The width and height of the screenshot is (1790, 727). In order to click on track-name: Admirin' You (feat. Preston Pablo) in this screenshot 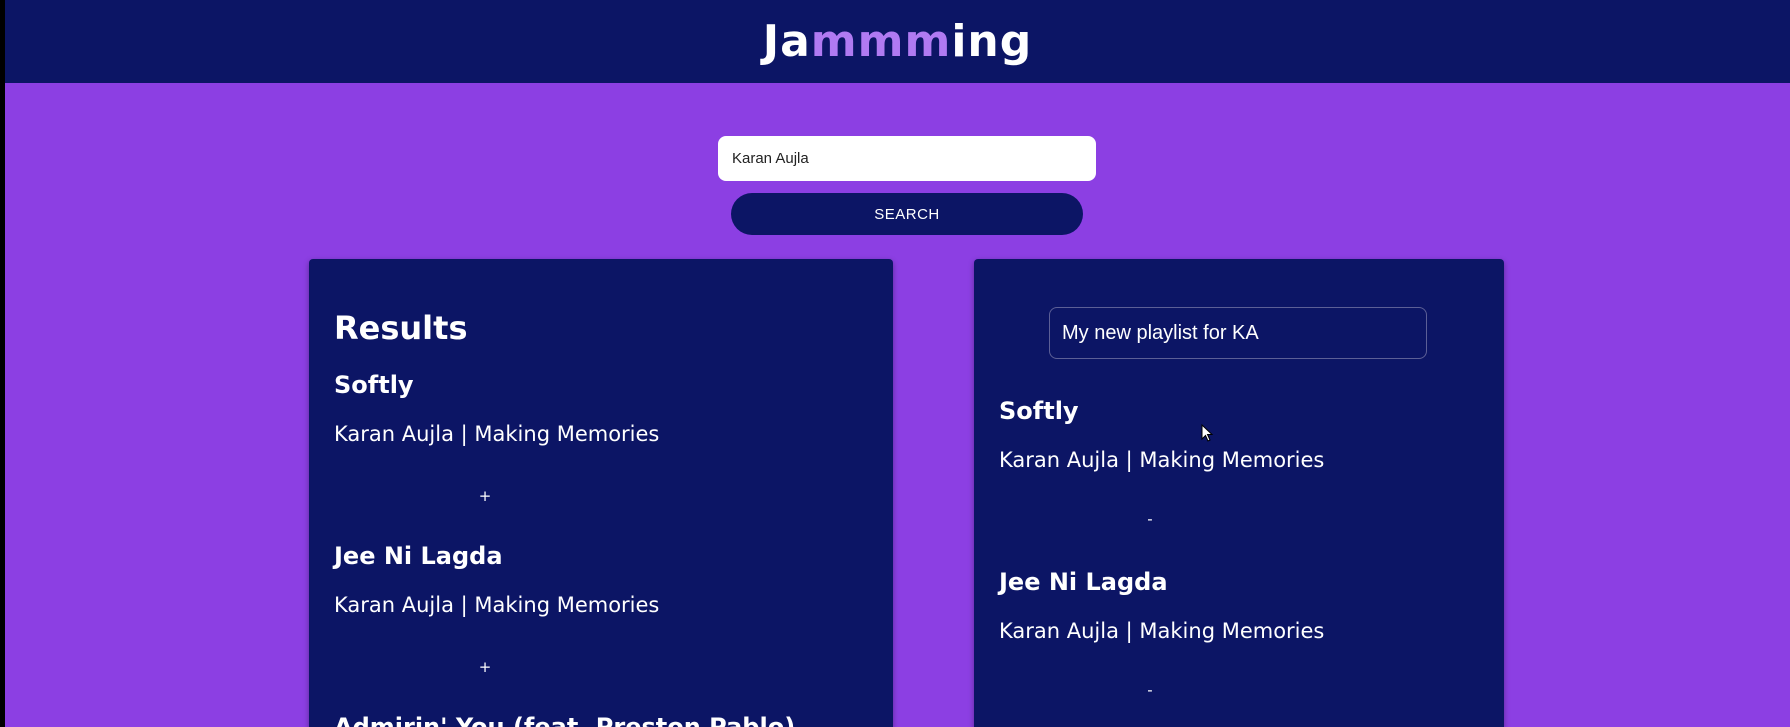, I will do `click(565, 720)`.